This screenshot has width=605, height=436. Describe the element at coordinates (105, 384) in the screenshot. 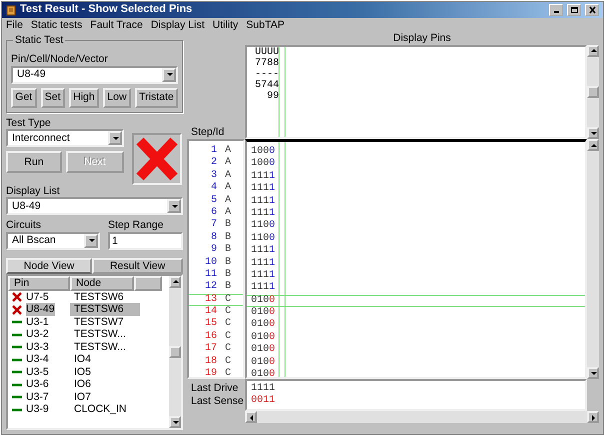

I see `table-cell: IO6` at that location.